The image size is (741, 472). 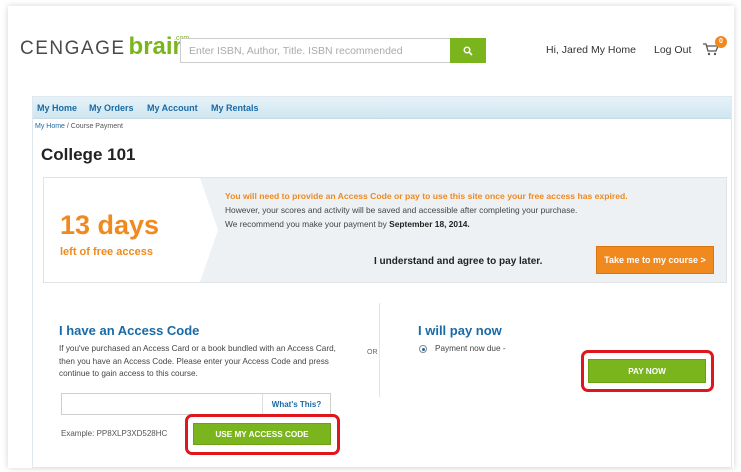 I want to click on logo-brain-text: brain.com, so click(x=159, y=47).